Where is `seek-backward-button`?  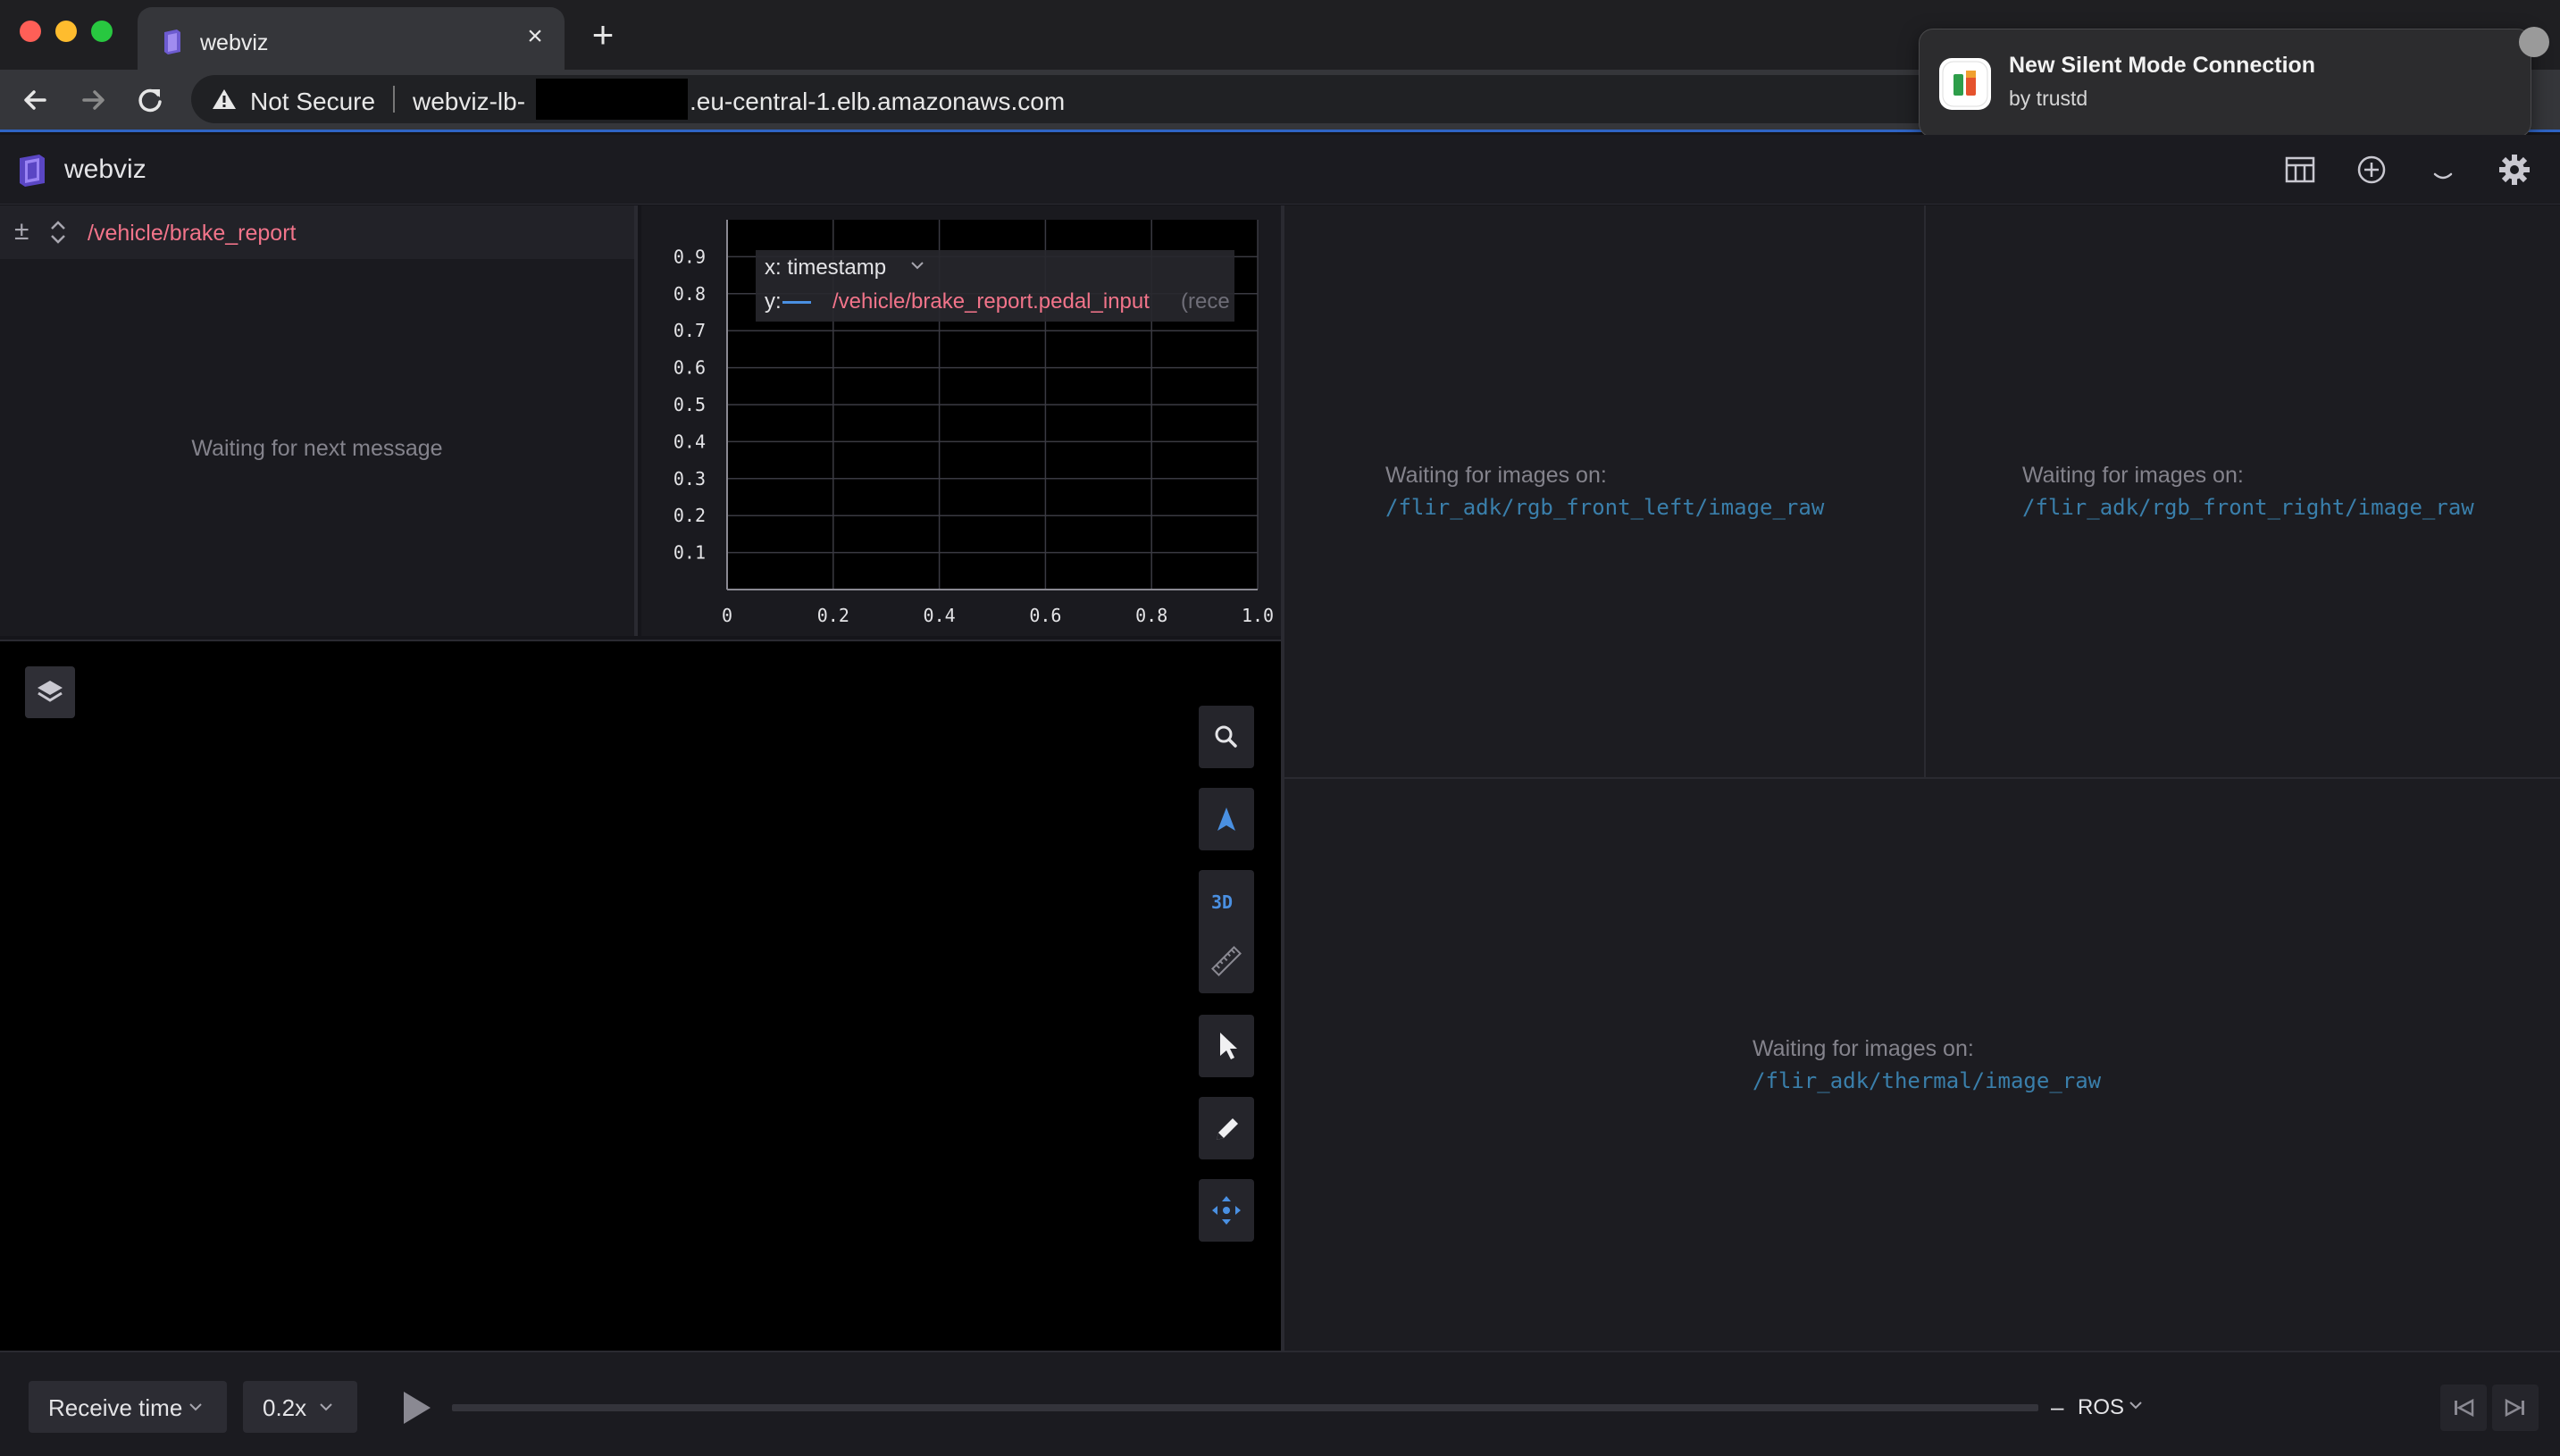 seek-backward-button is located at coordinates (2464, 1408).